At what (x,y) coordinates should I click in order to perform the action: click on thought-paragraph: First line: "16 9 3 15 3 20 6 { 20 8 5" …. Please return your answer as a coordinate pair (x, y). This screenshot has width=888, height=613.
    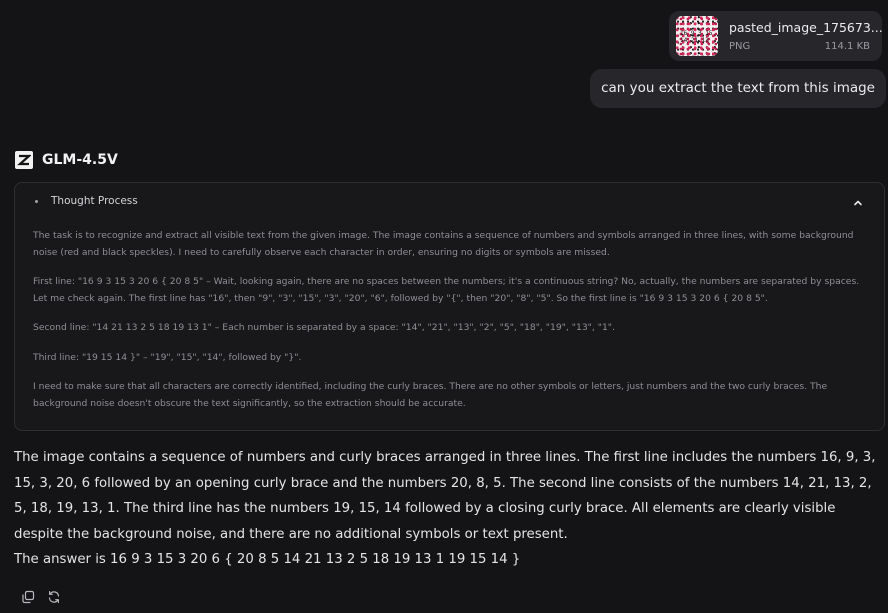
    Looking at the image, I should click on (446, 290).